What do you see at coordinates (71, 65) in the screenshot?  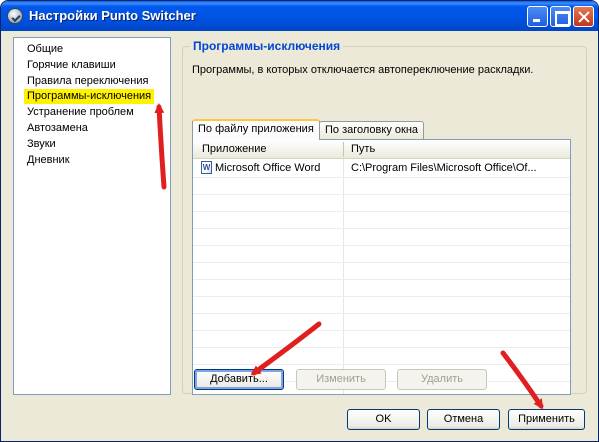 I see `tree-item-hotkeys: Горячие клавиши` at bounding box center [71, 65].